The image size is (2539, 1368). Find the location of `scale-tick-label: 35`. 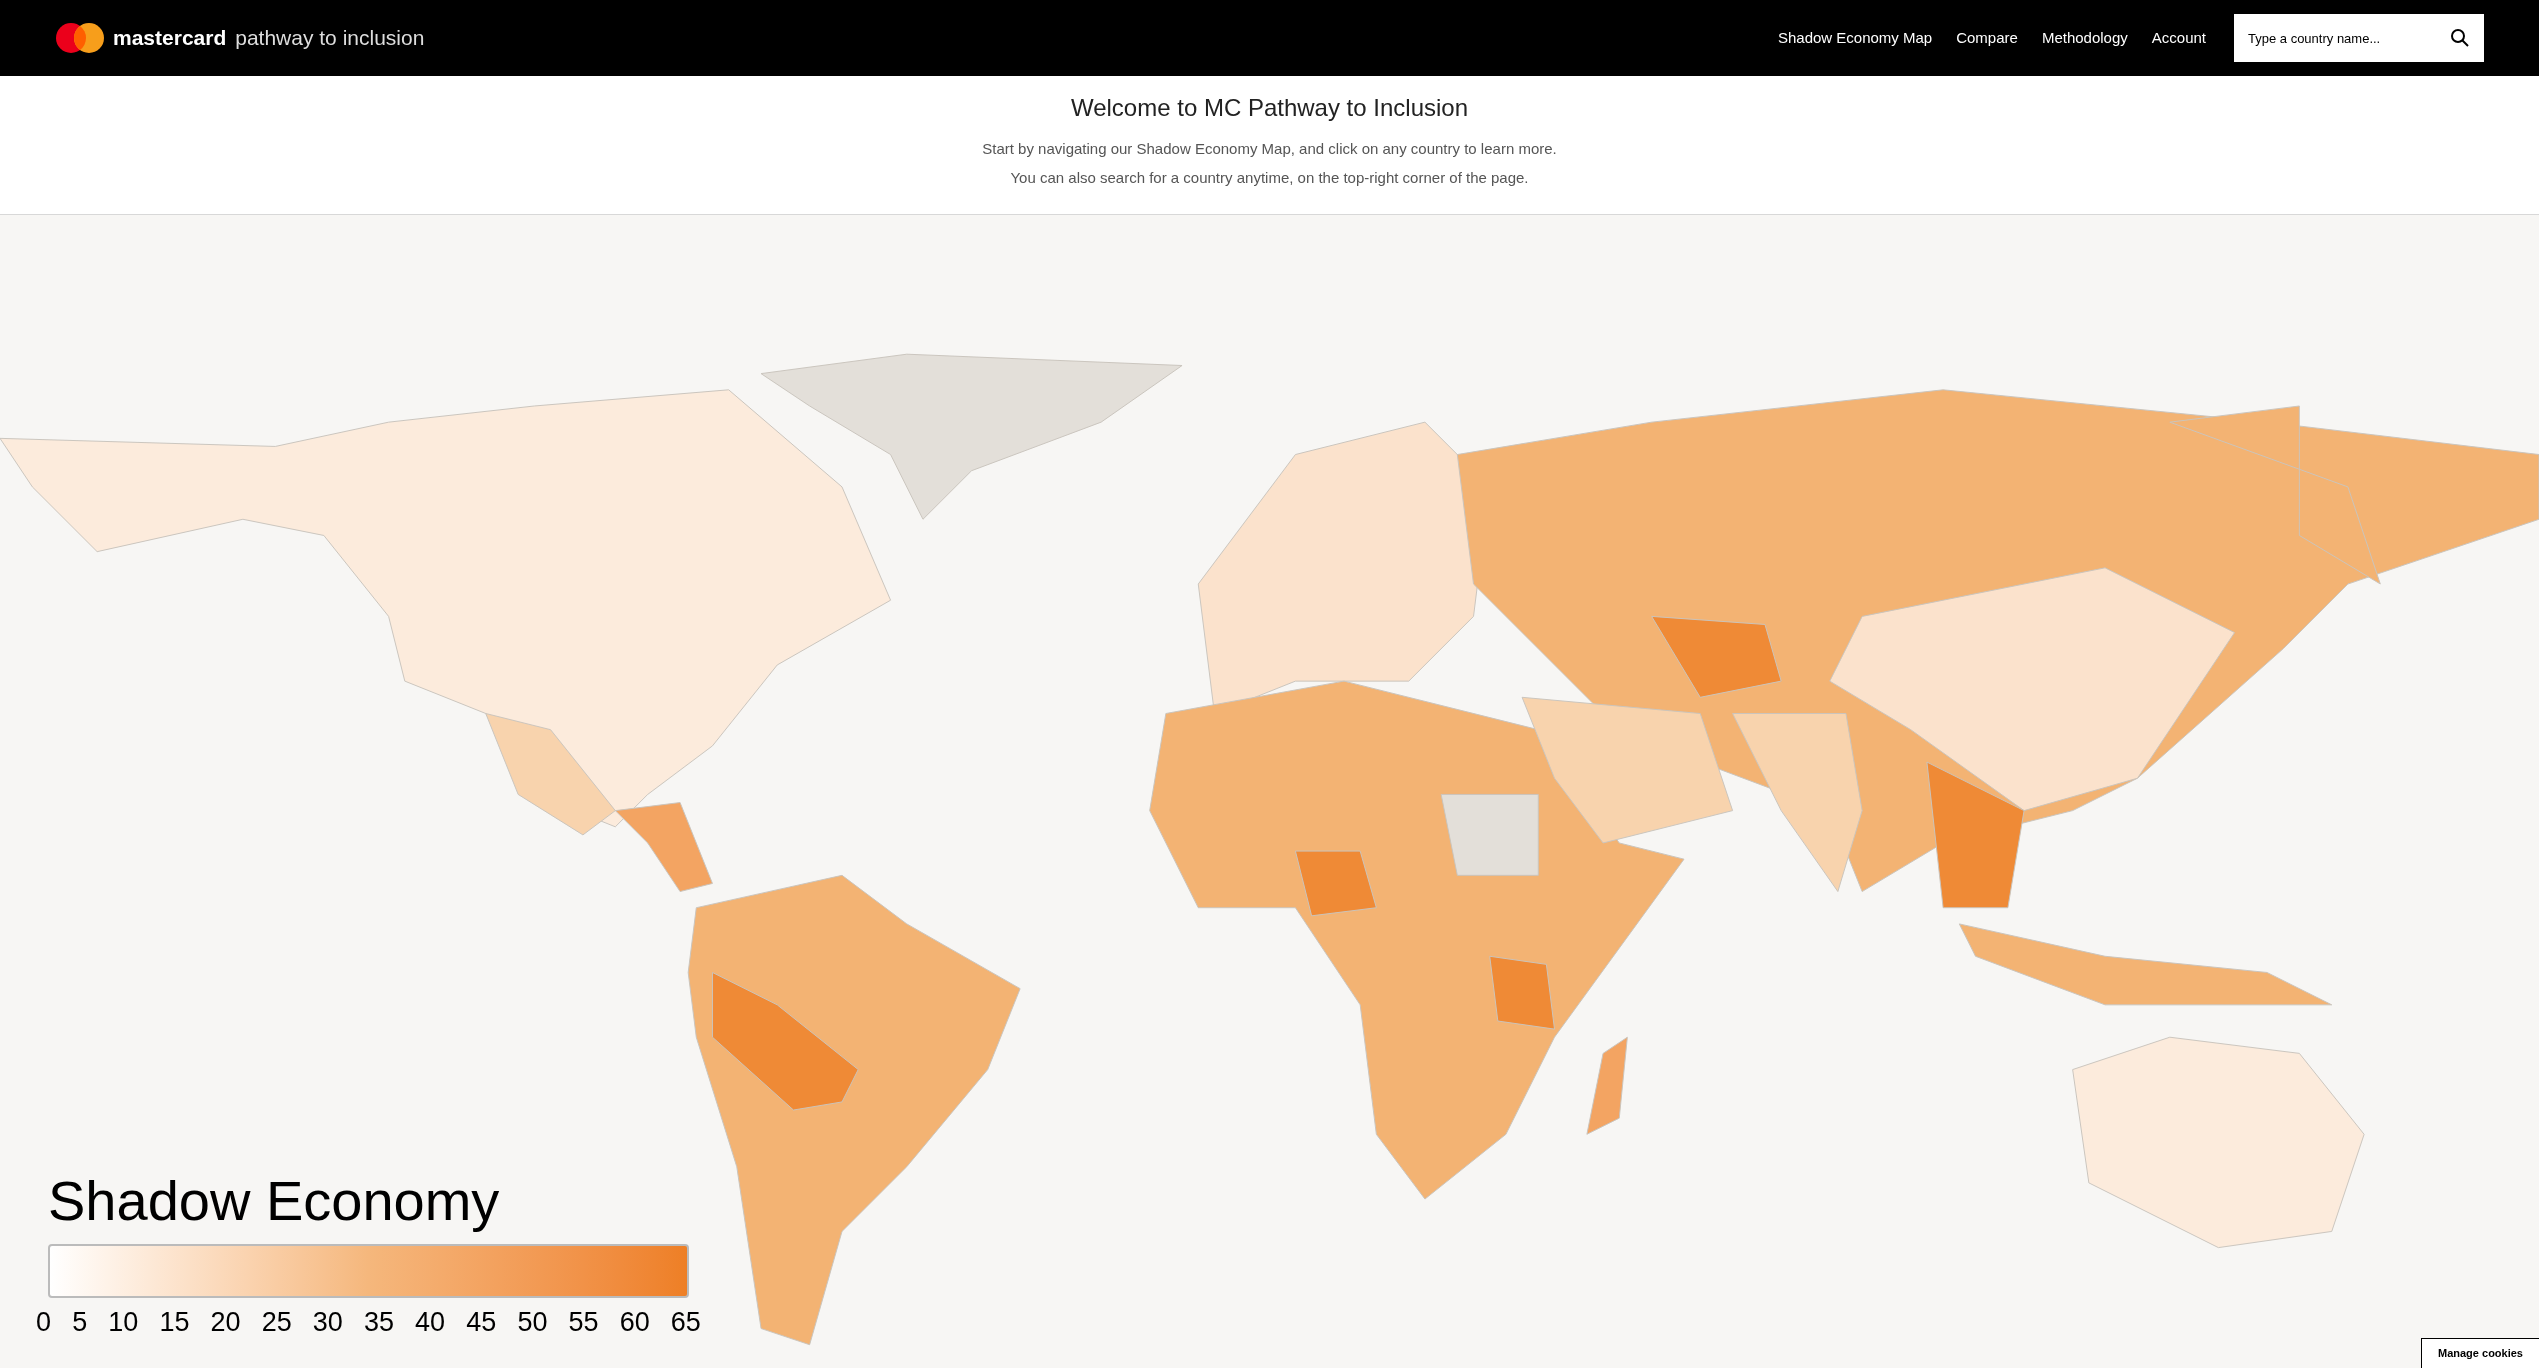

scale-tick-label: 35 is located at coordinates (378, 1322).